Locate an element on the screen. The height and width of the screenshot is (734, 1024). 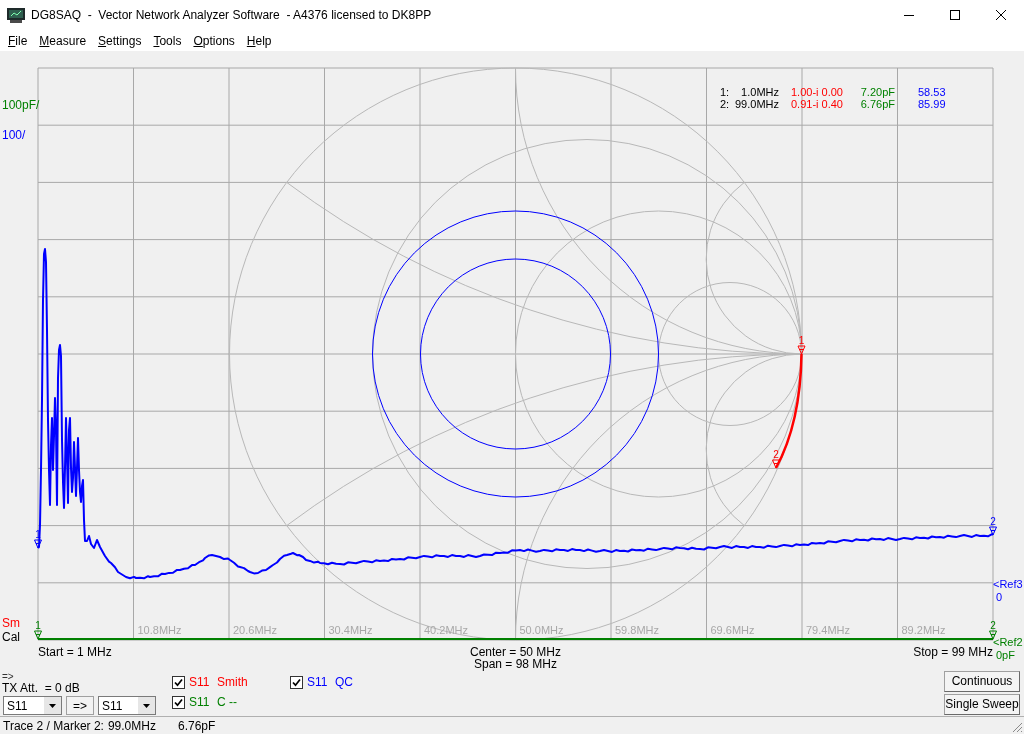
marker-value: 0.91-i 0.40 is located at coordinates (817, 104).